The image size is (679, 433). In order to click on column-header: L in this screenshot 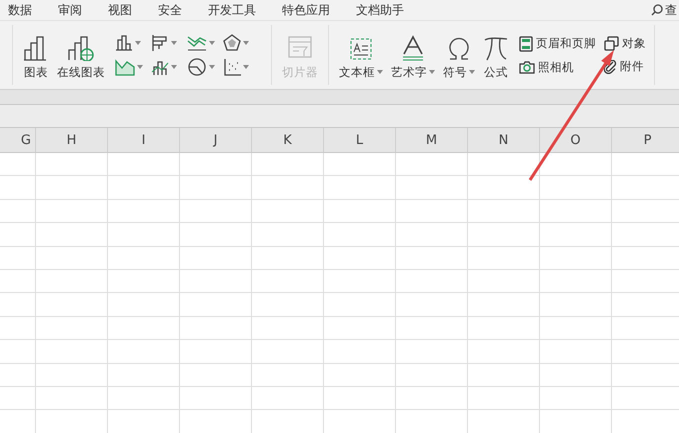, I will do `click(360, 140)`.